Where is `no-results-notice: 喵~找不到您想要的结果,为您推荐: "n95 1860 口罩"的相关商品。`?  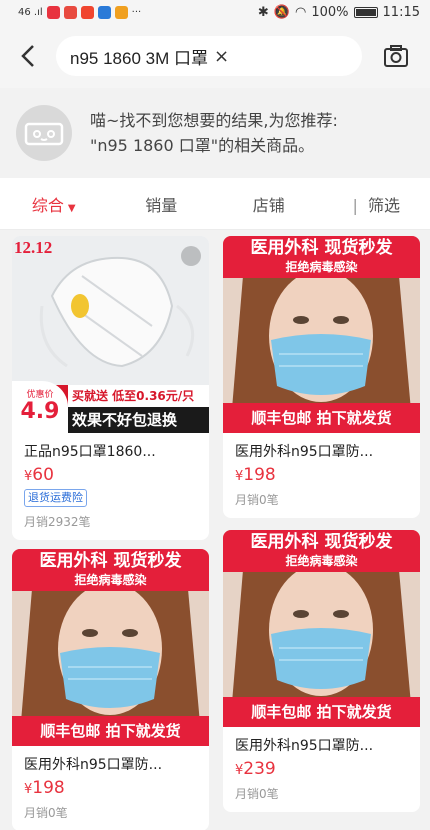 no-results-notice: 喵~找不到您想要的结果,为您推荐: "n95 1860 口罩"的相关商品。 is located at coordinates (215, 133).